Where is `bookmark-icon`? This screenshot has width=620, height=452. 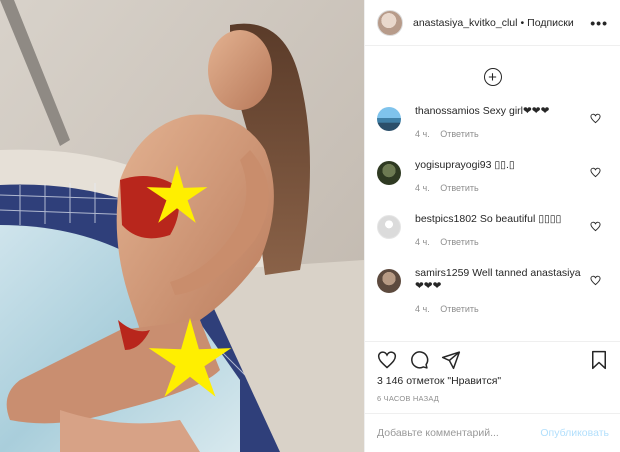
bookmark-icon is located at coordinates (599, 360).